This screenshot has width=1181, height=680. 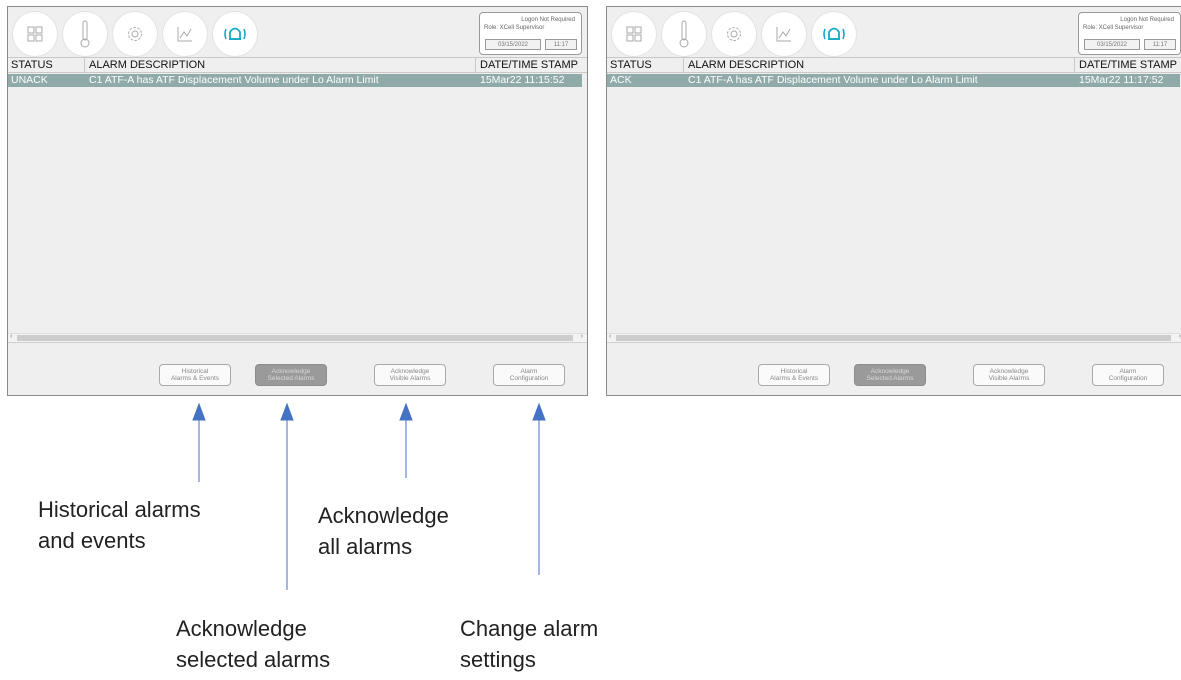 I want to click on callout-acknowledge-all: Acknowledge all alarms, so click(x=383, y=531).